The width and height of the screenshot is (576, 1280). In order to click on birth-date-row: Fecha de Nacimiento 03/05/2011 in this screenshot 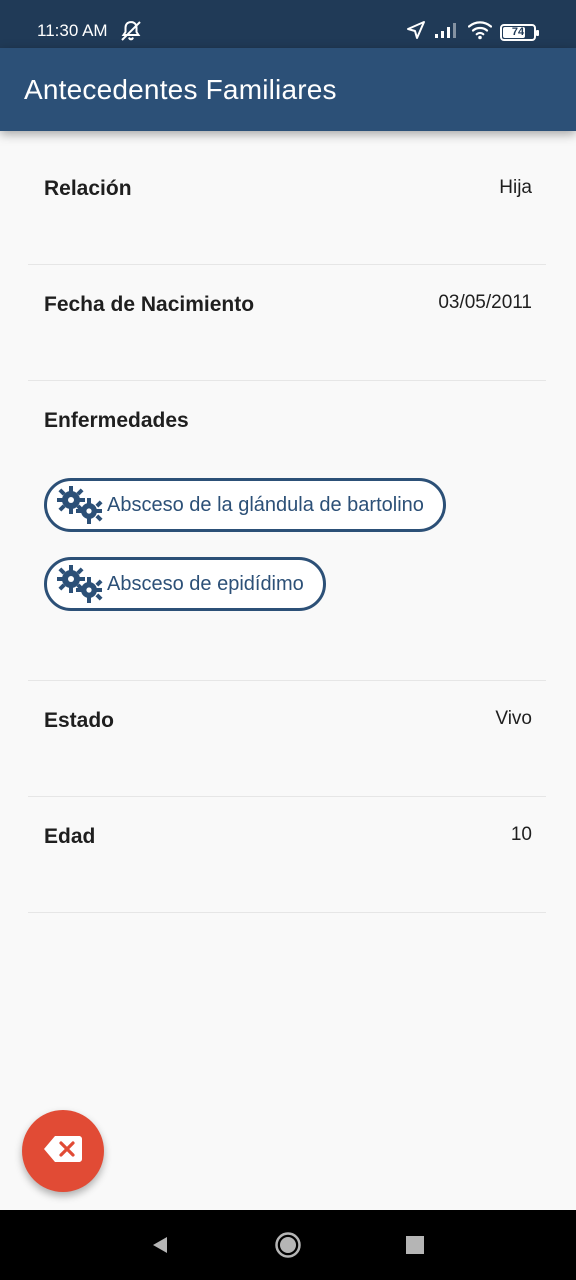, I will do `click(287, 323)`.